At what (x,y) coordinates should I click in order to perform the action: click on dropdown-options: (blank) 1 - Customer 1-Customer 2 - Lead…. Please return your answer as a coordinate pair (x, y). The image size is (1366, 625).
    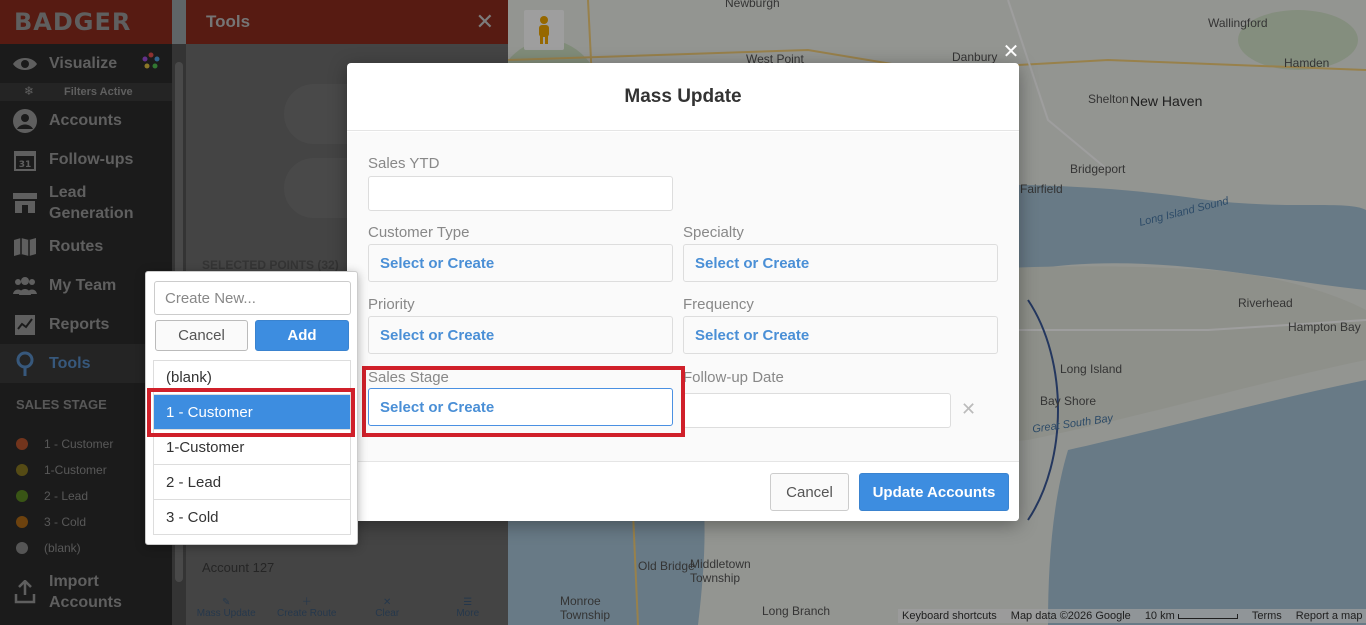
    Looking at the image, I should click on (252, 447).